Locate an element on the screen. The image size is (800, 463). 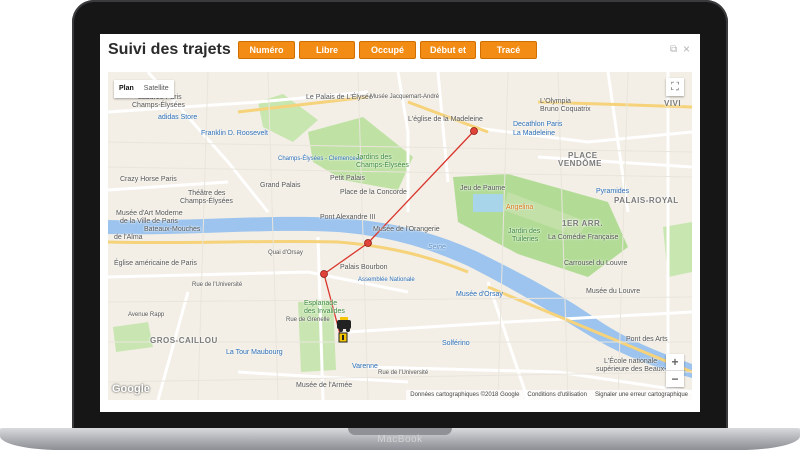
map-label: Rue de Grenelle is located at coordinates (308, 320).